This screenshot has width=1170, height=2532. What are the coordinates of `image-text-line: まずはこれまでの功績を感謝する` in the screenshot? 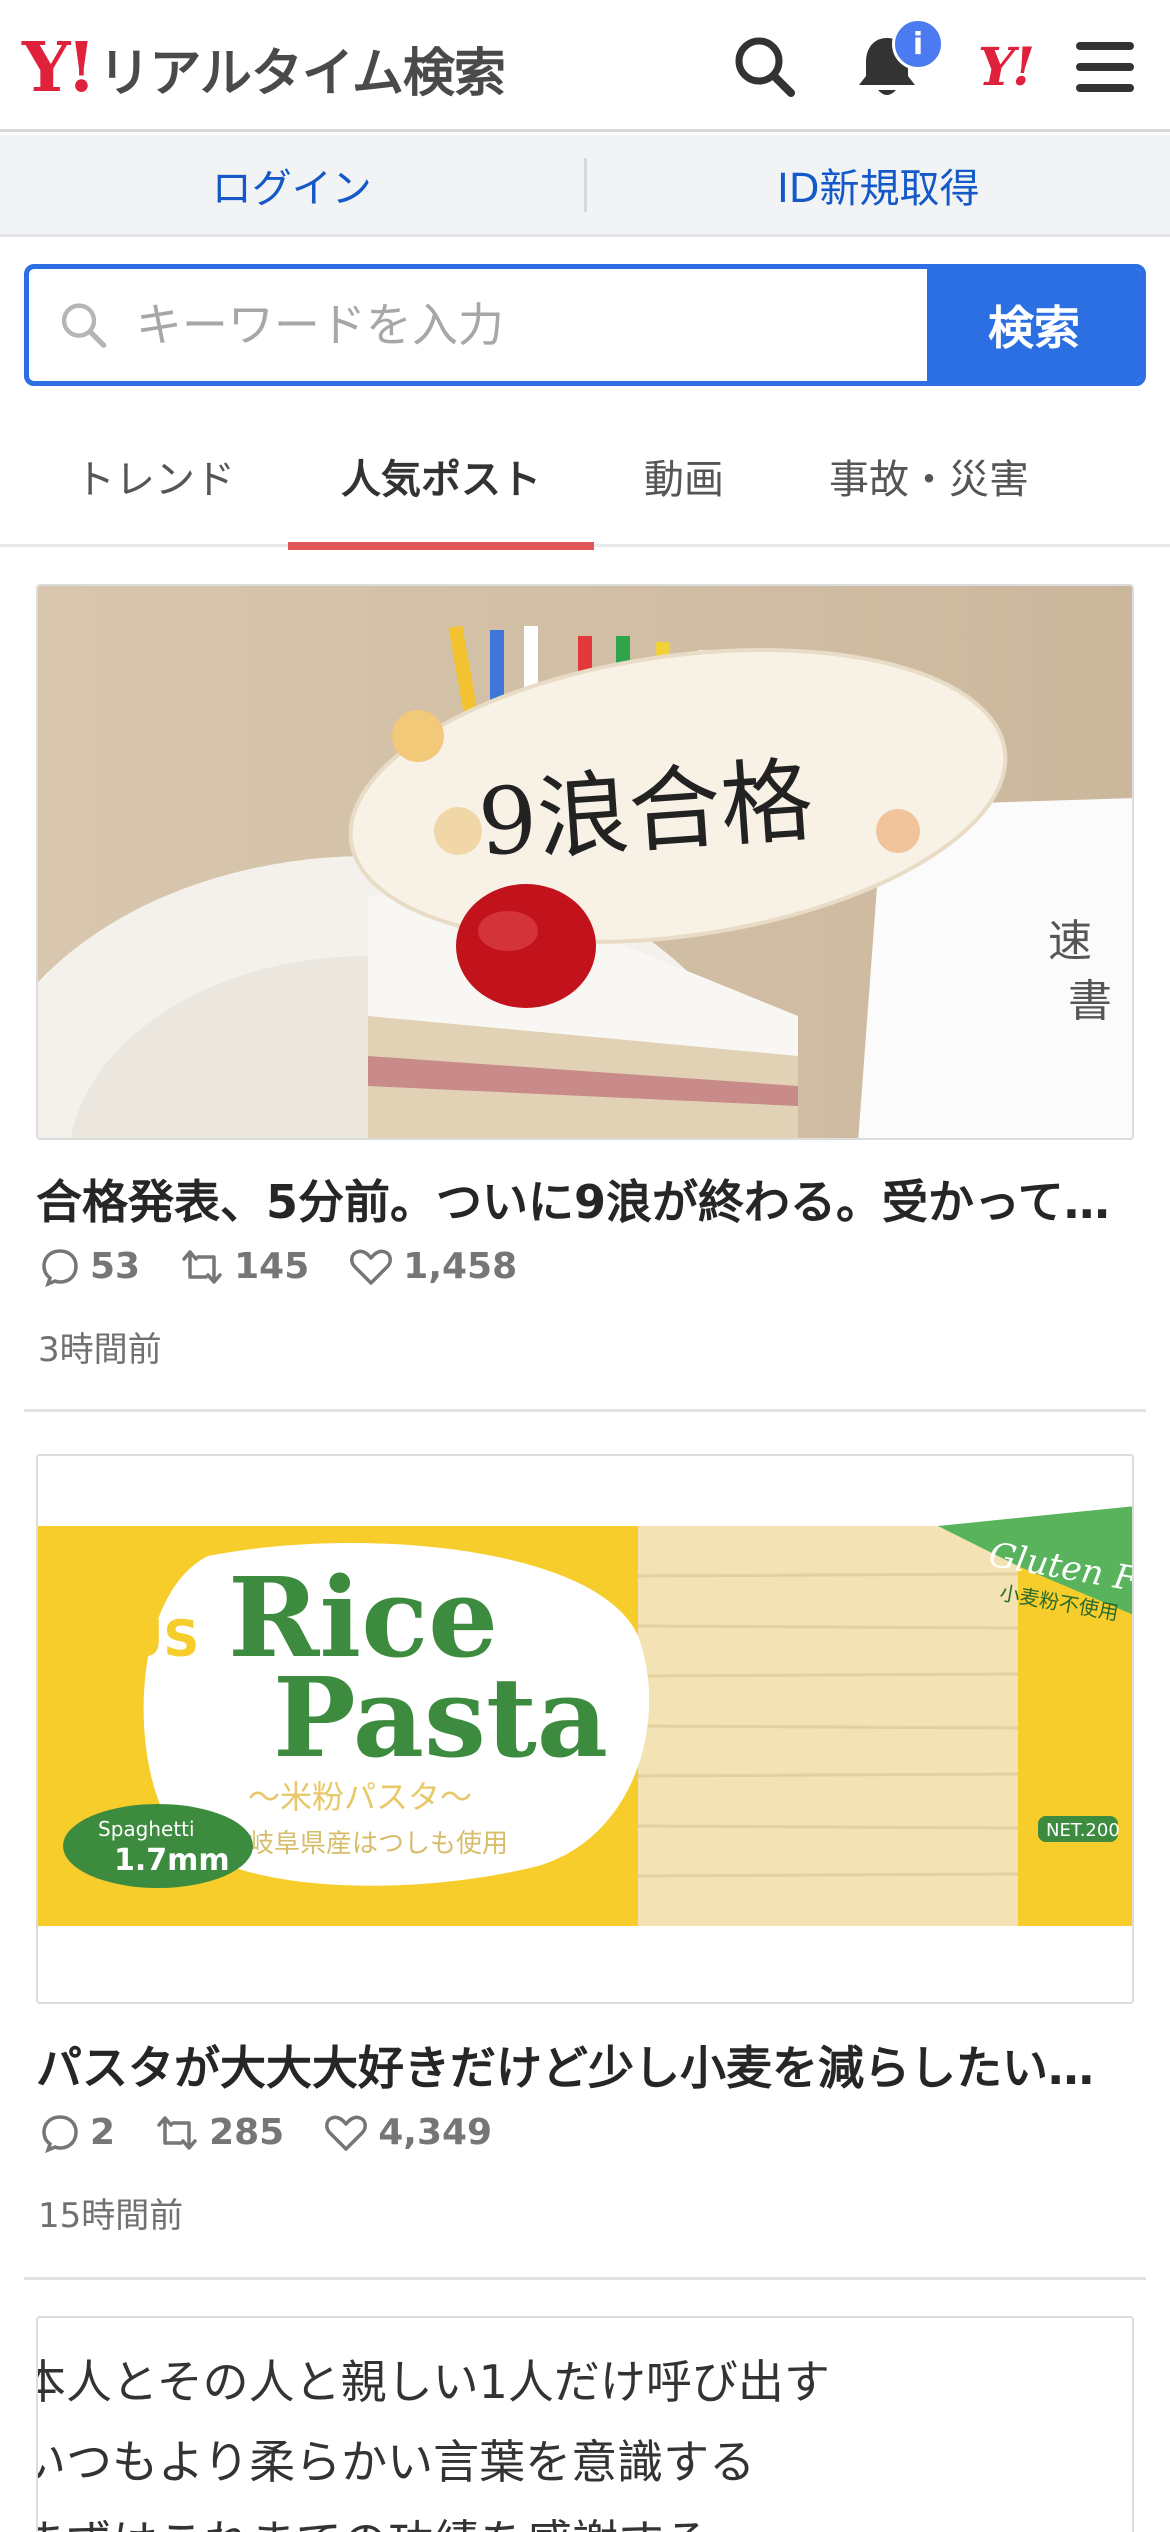 It's located at (585, 2517).